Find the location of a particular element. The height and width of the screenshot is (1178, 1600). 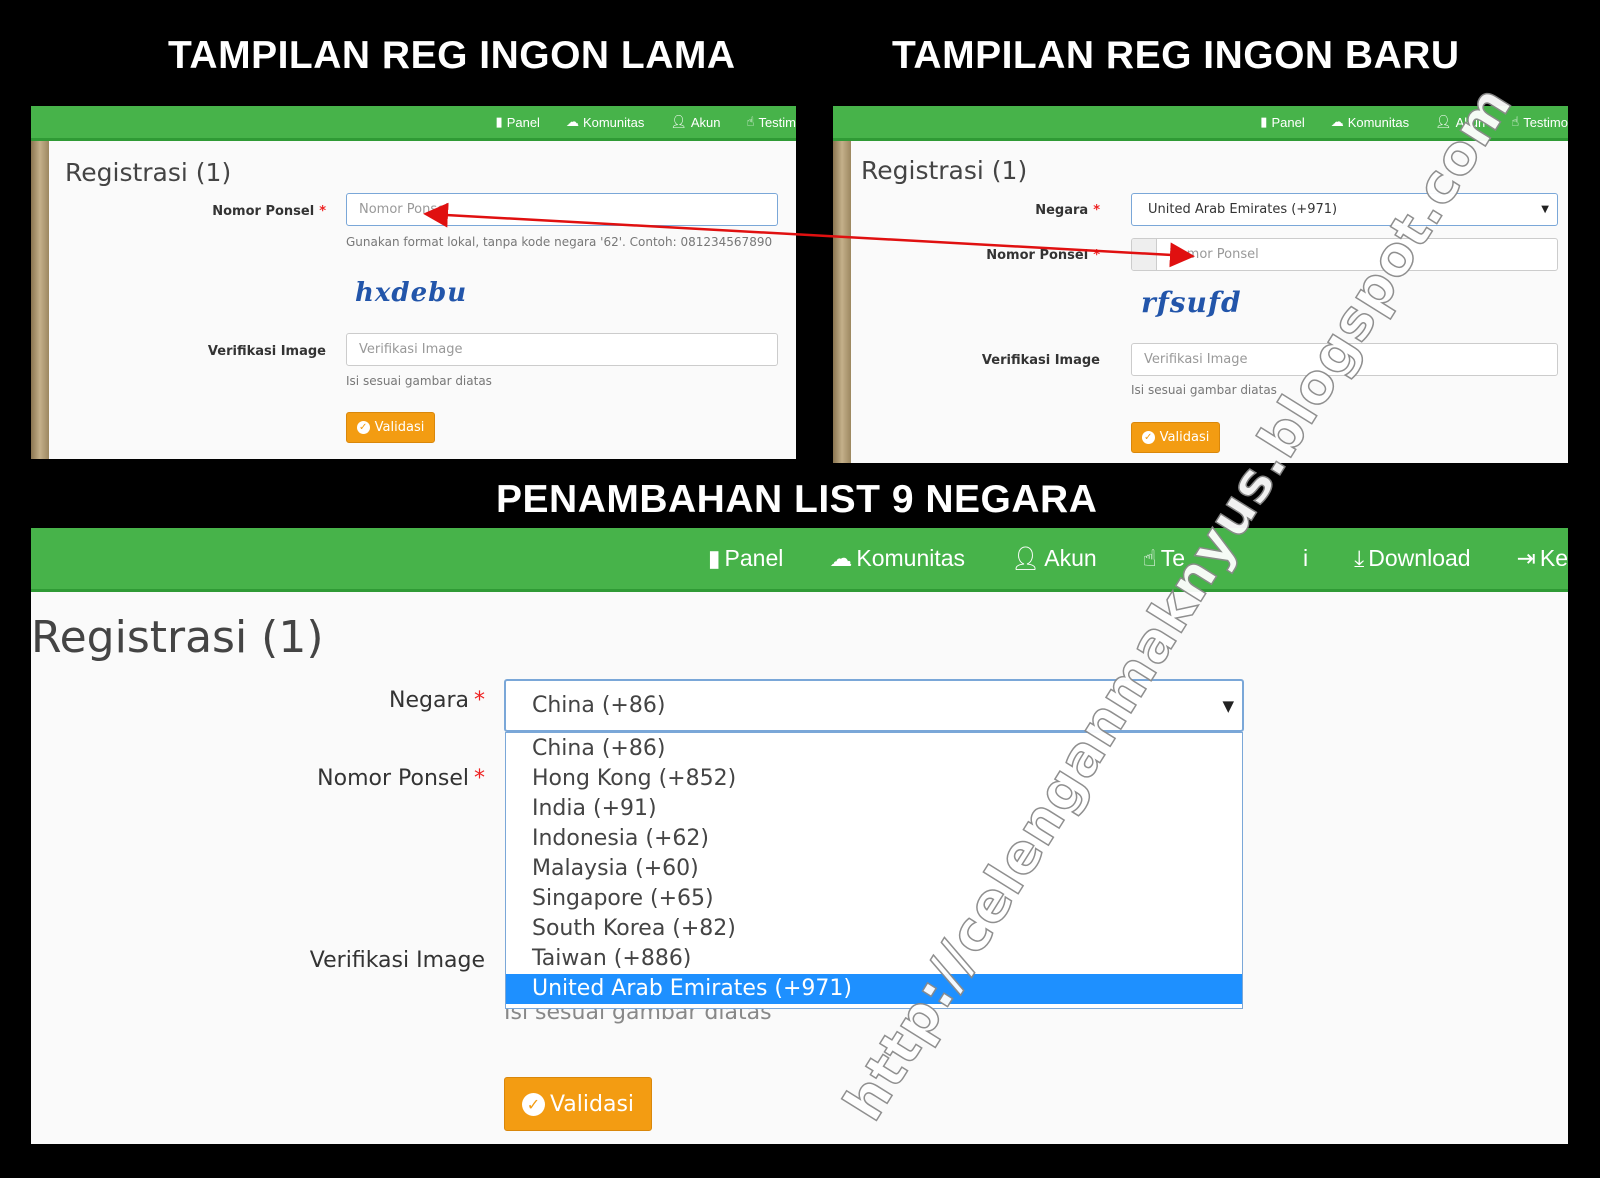

option-south-korea: South Korea (+82) is located at coordinates (874, 929).